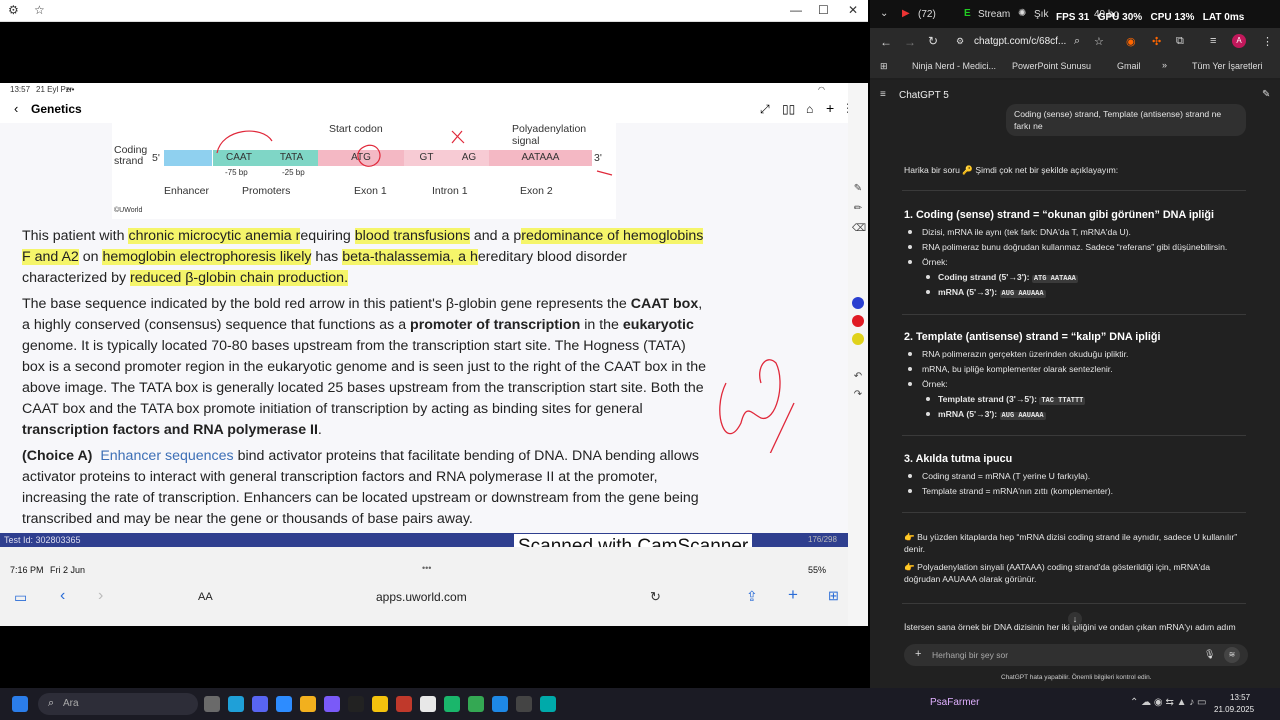  I want to click on search-box: ⌕ Ara, so click(118, 704).